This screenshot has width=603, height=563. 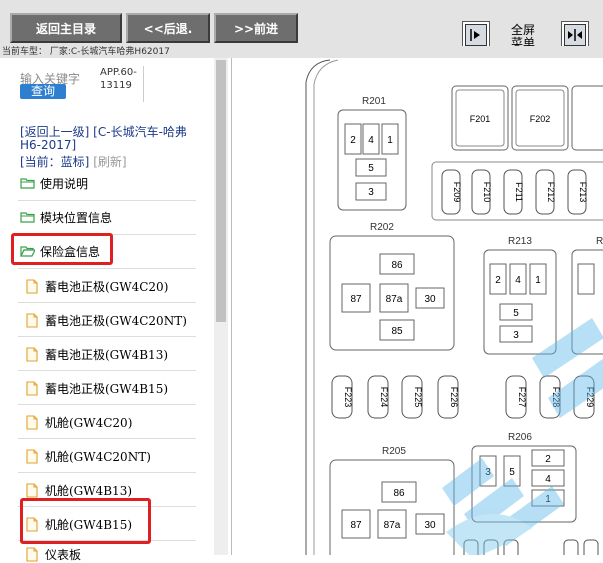 What do you see at coordinates (66, 28) in the screenshot?
I see `main-menu-button: 返回主目录` at bounding box center [66, 28].